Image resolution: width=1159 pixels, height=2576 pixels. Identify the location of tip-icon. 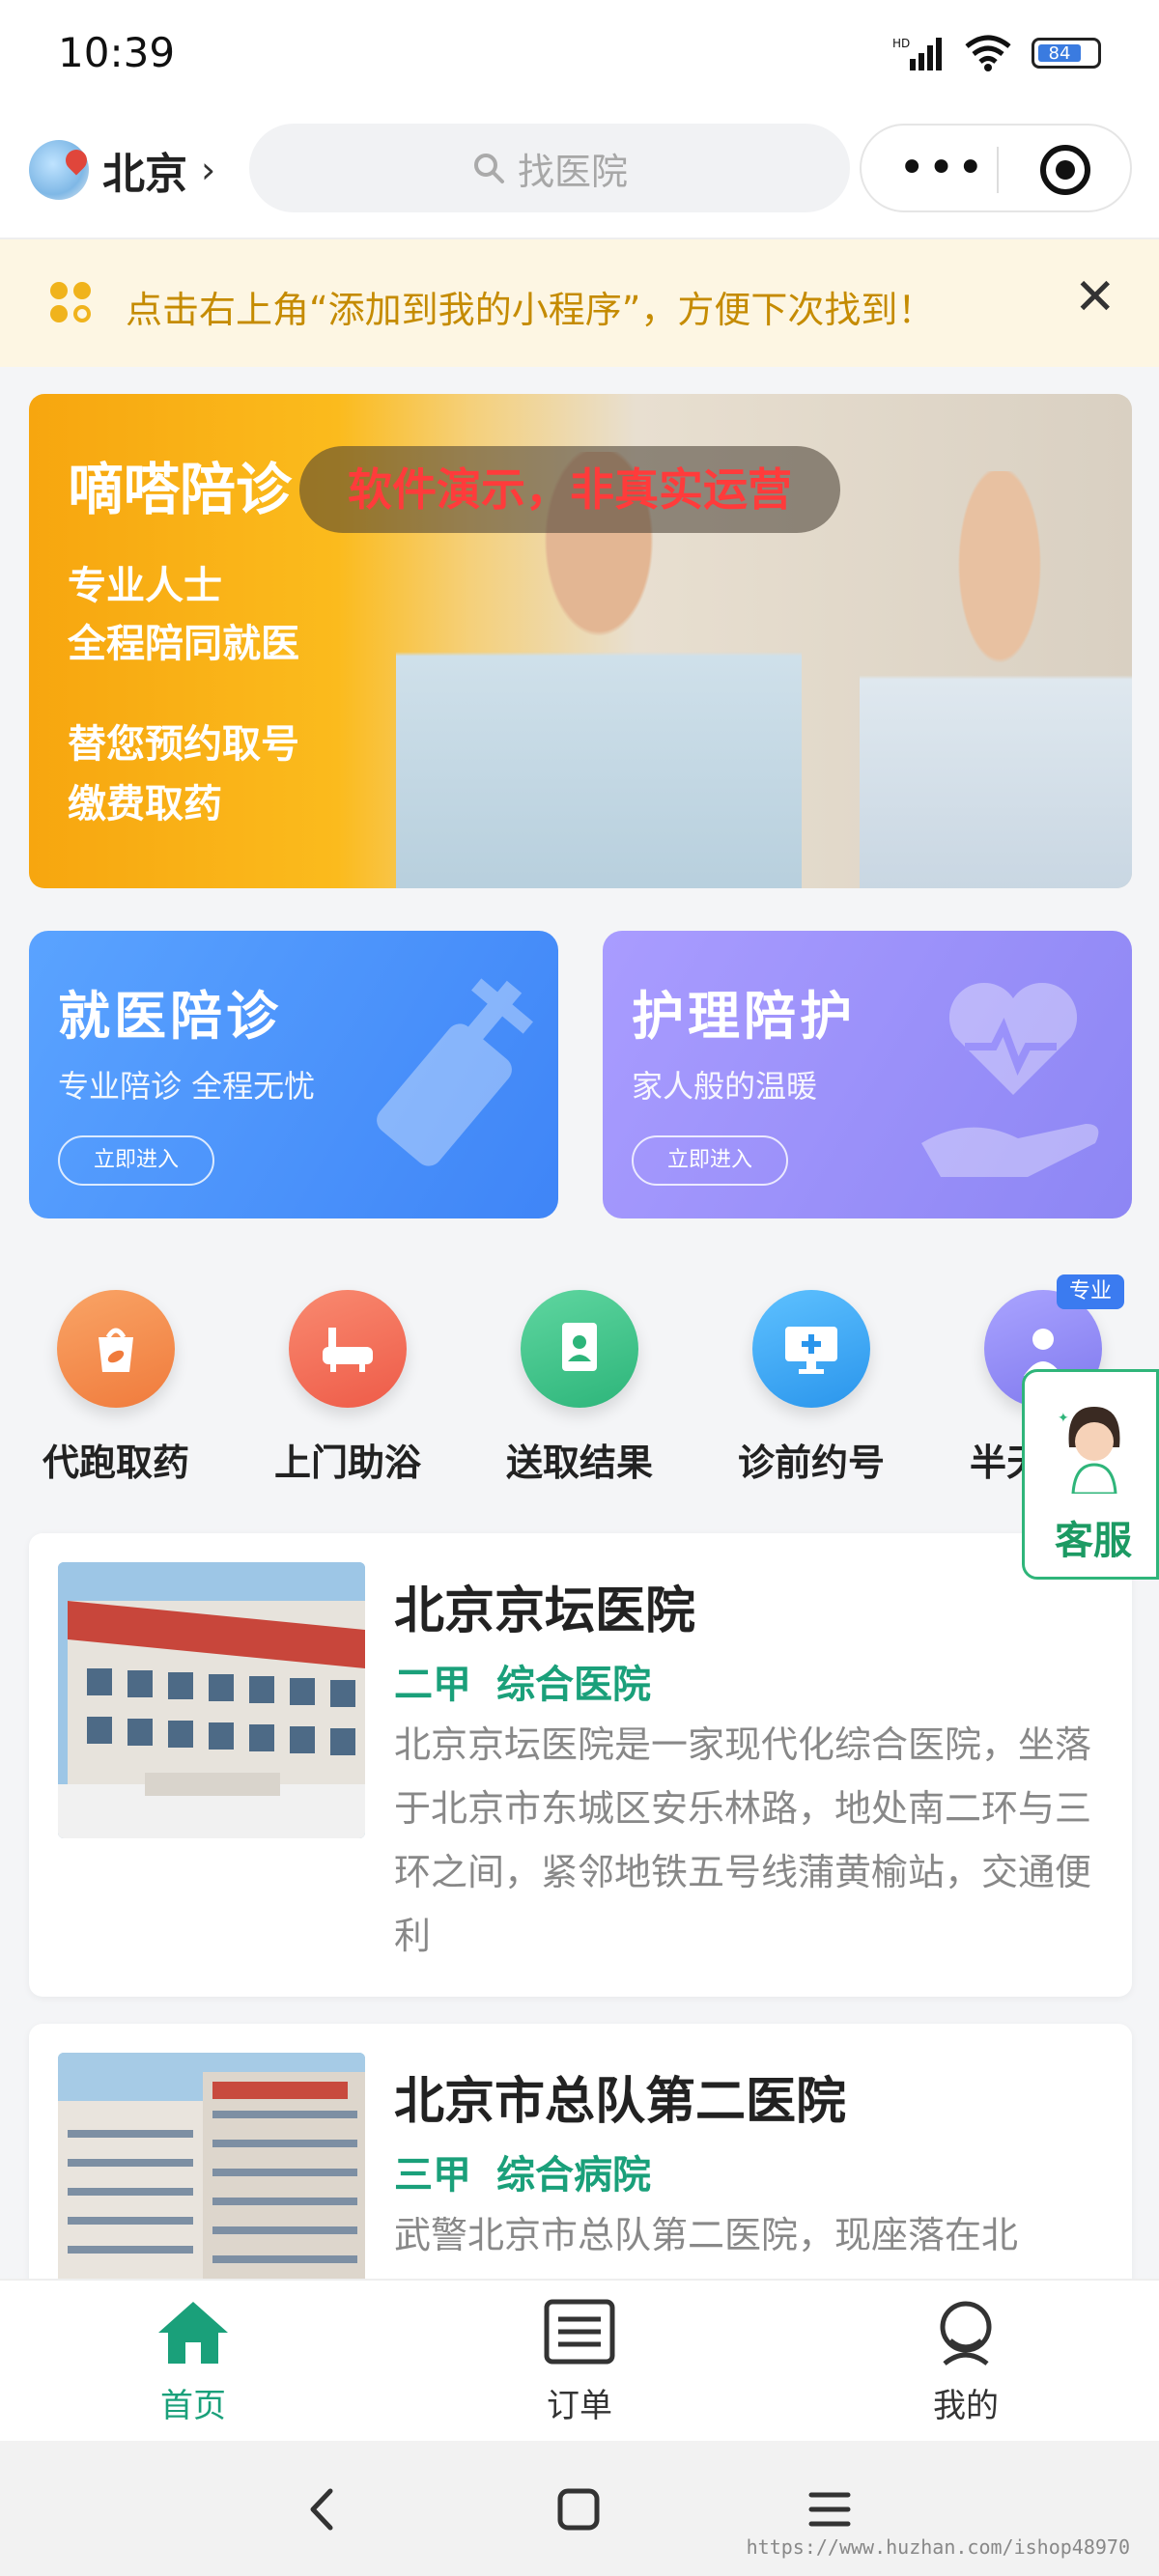
(73, 304).